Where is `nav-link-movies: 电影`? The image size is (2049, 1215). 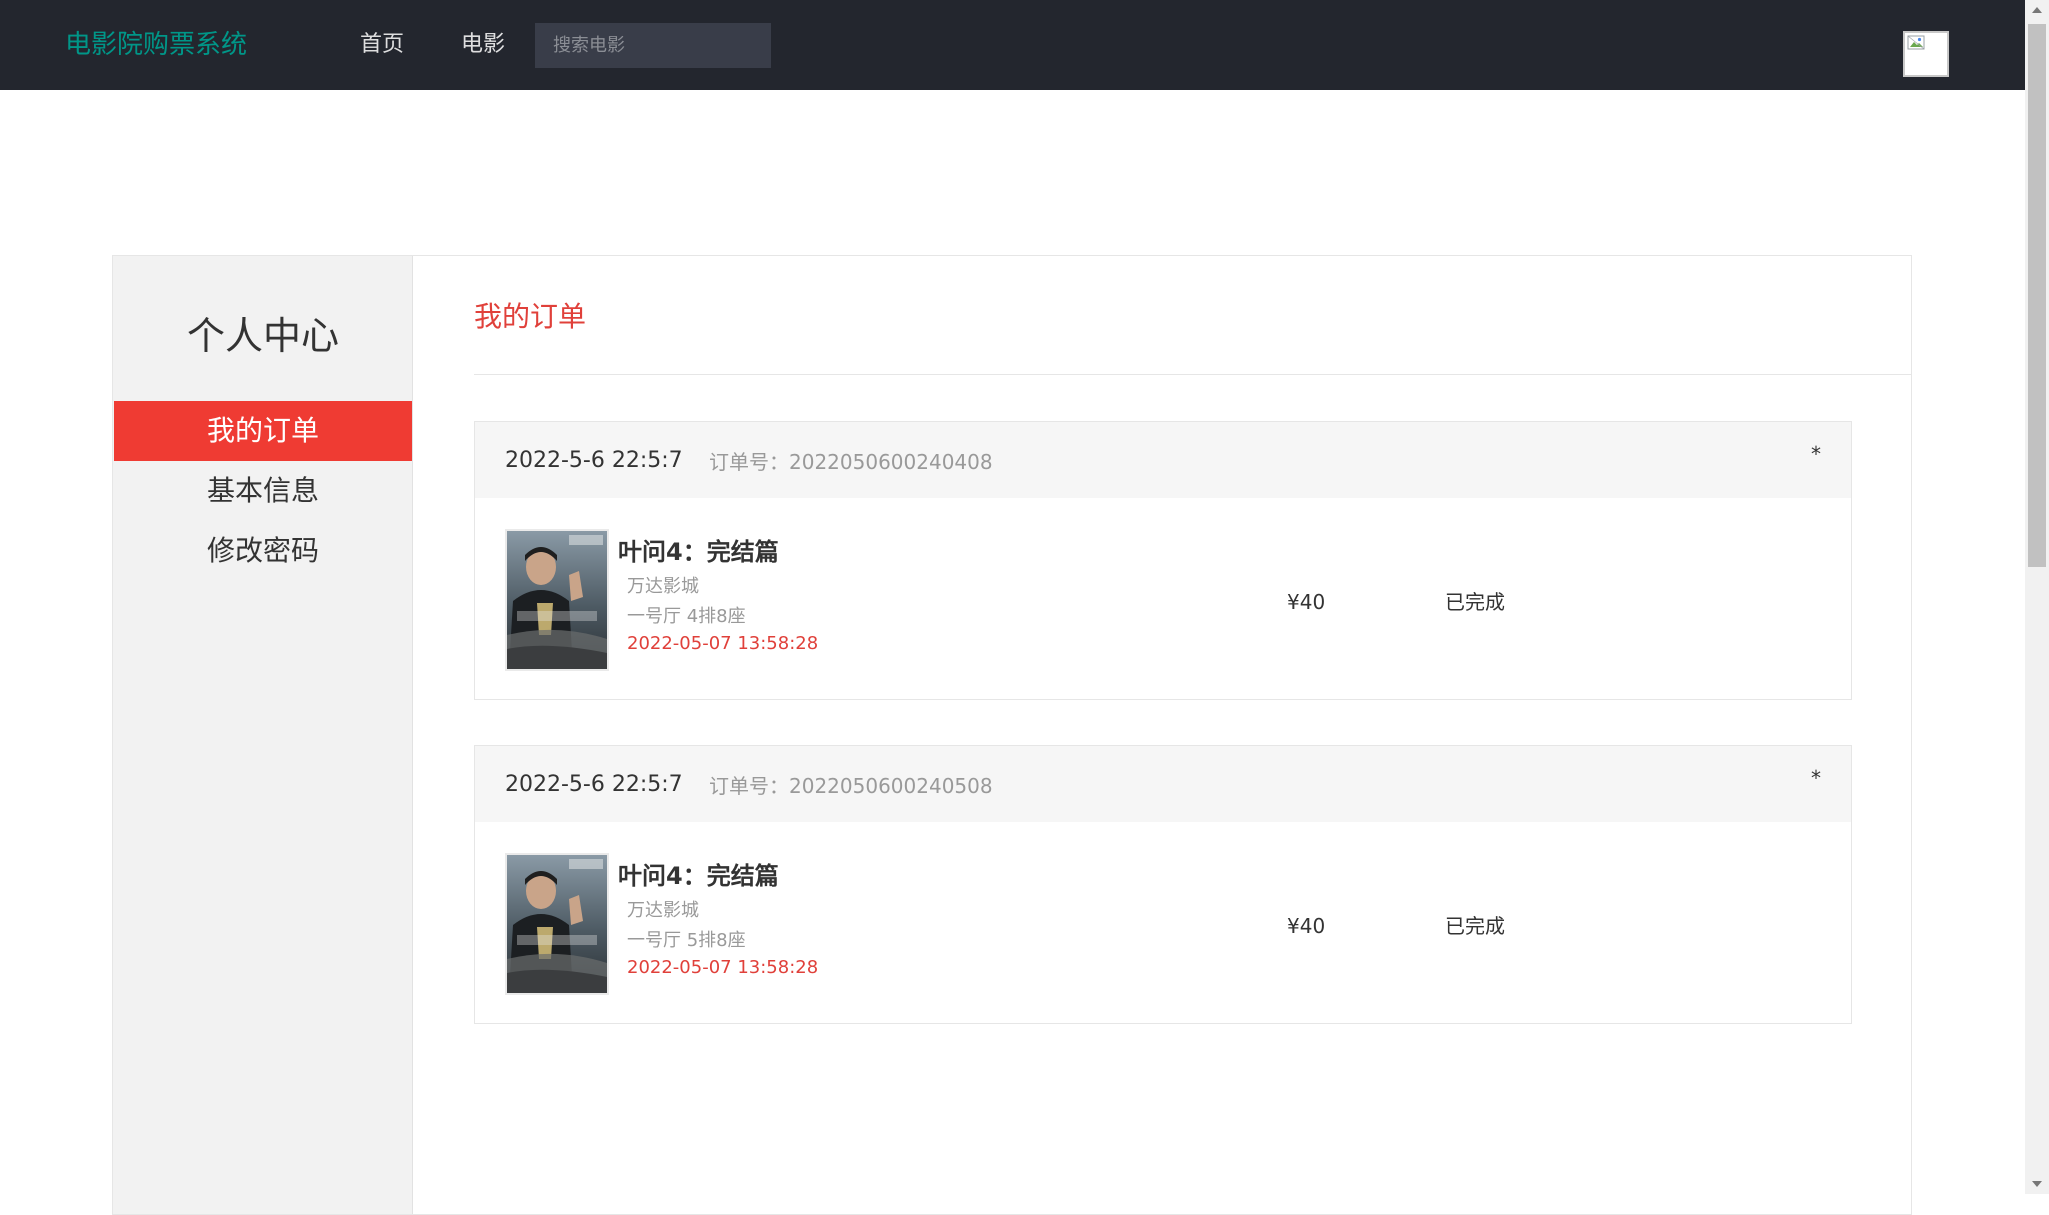
nav-link-movies: 电影 is located at coordinates (483, 45).